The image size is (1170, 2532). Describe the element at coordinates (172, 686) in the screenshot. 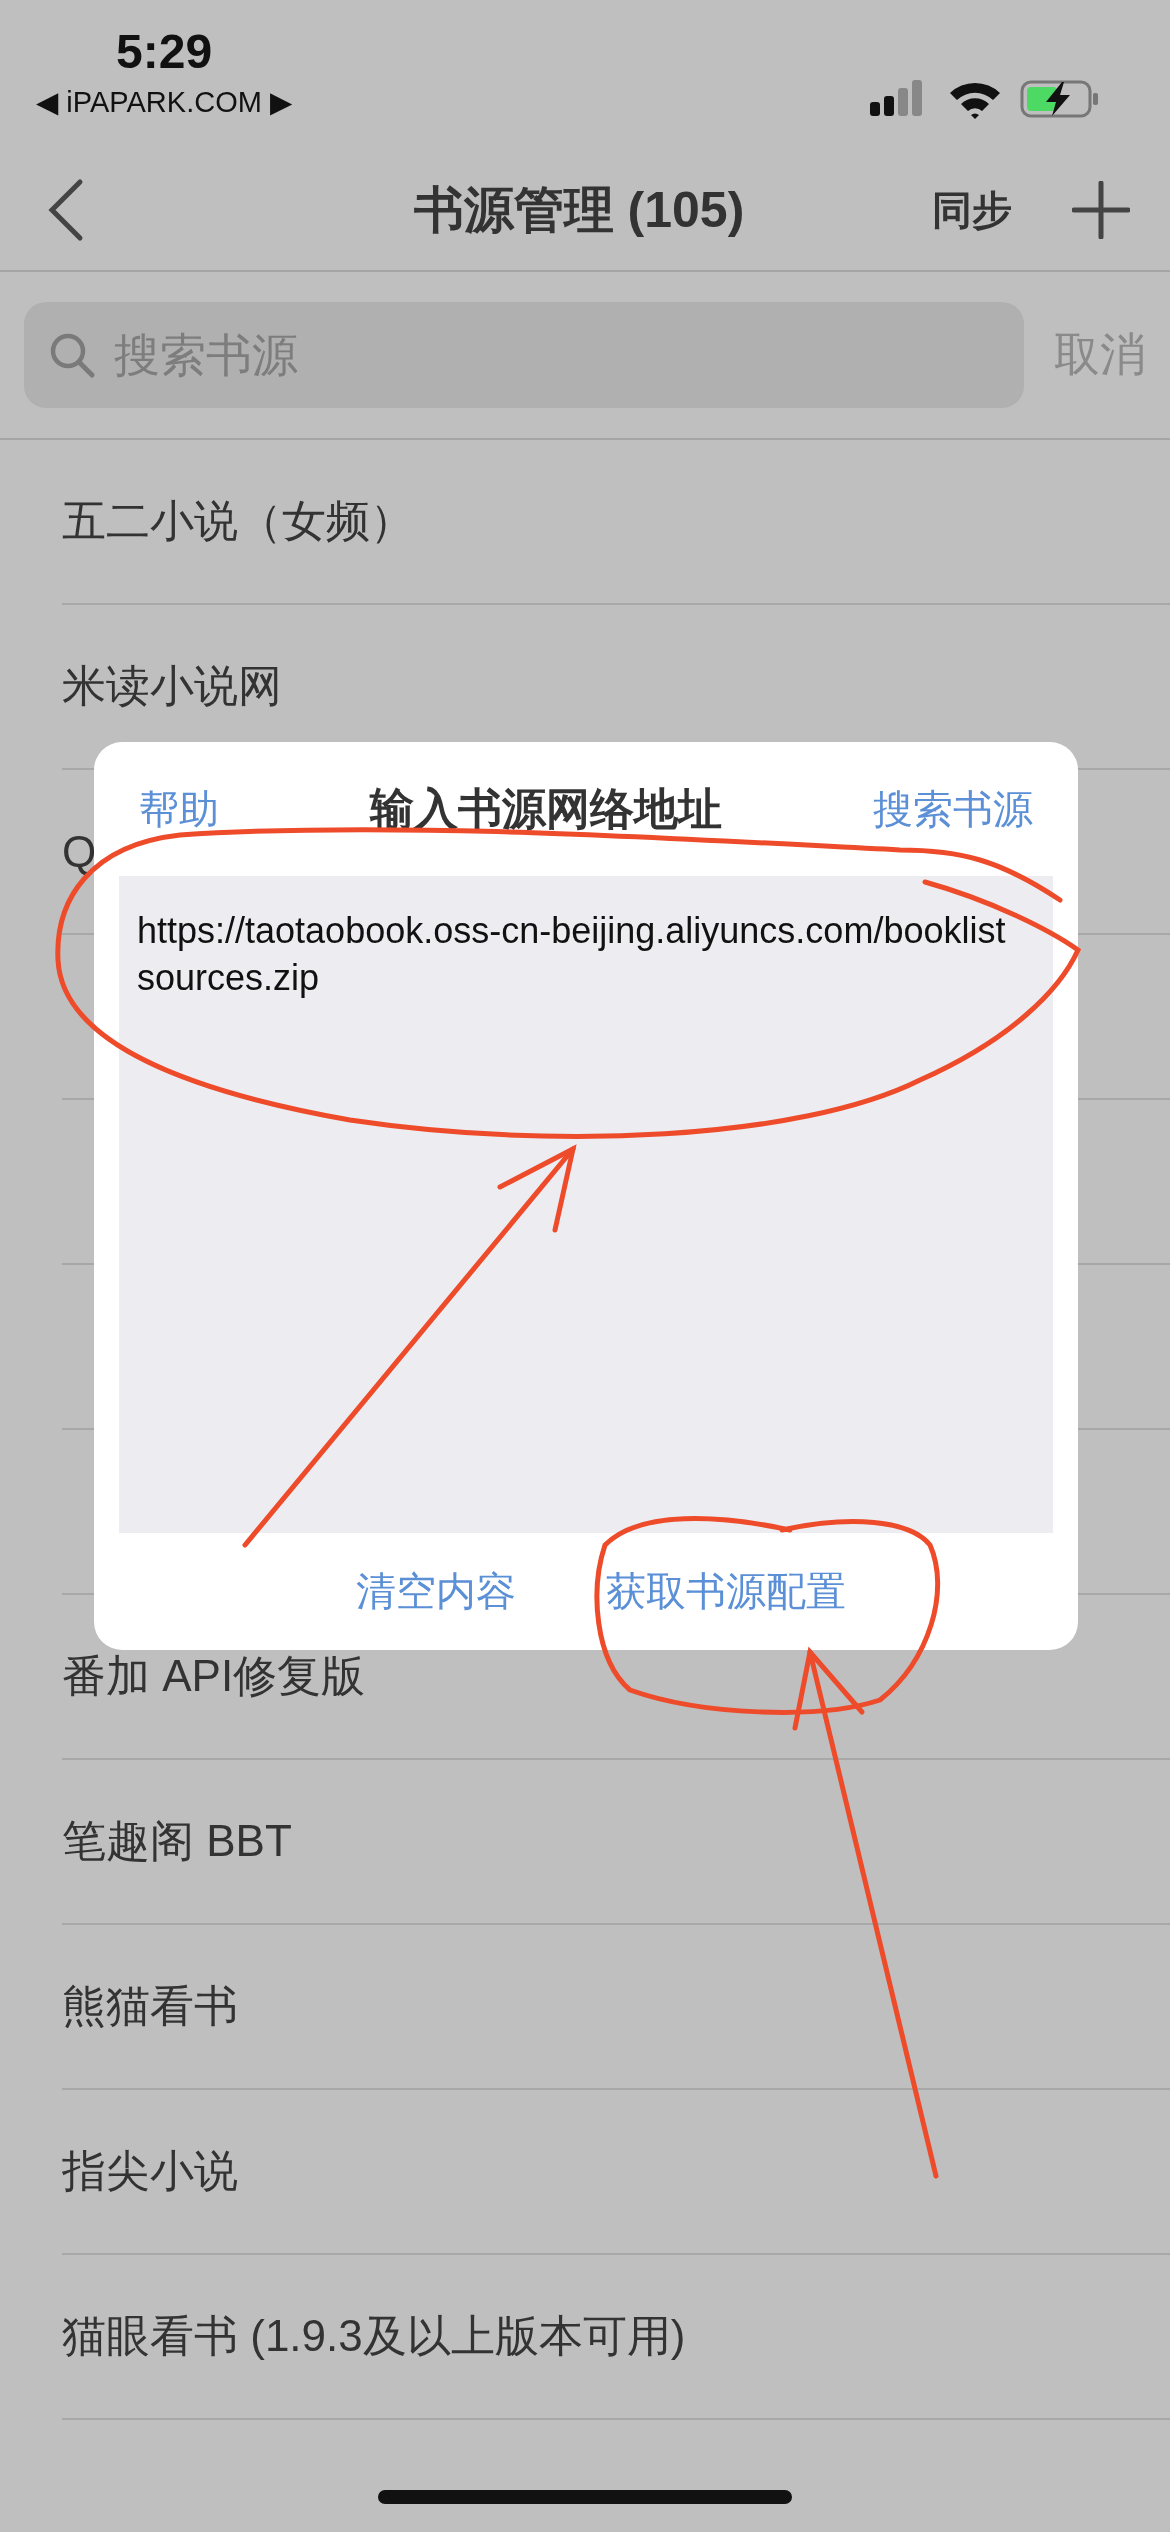

I see `book-source-item: 米读小说网` at that location.